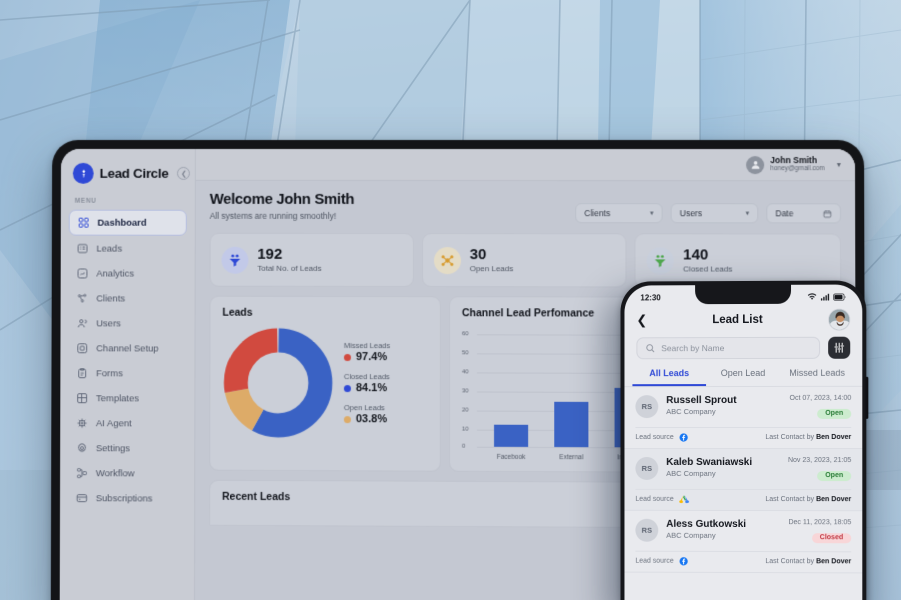 The image size is (901, 600). What do you see at coordinates (709, 462) in the screenshot?
I see `lead-name: Kaleb Swaniawski` at bounding box center [709, 462].